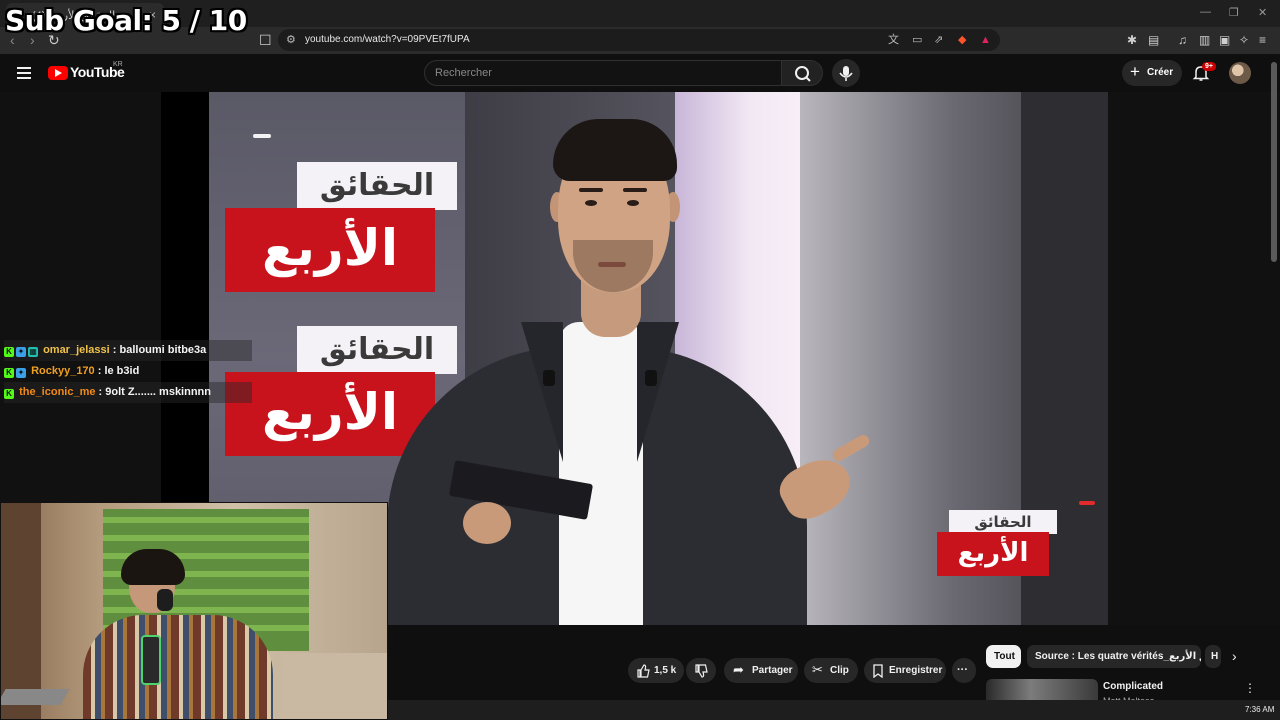  I want to click on presenter-eye-left, so click(591, 203).